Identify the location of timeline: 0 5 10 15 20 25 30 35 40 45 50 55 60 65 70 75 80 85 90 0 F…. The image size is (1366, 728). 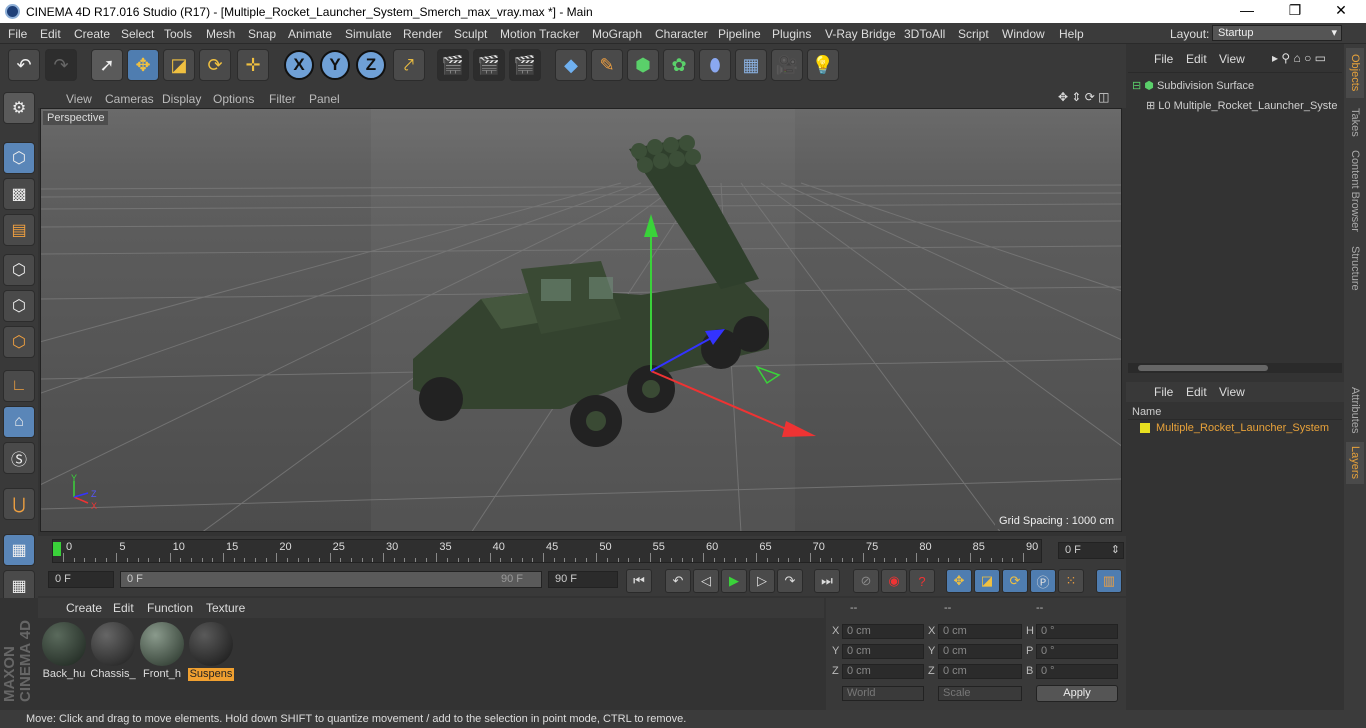
(582, 551).